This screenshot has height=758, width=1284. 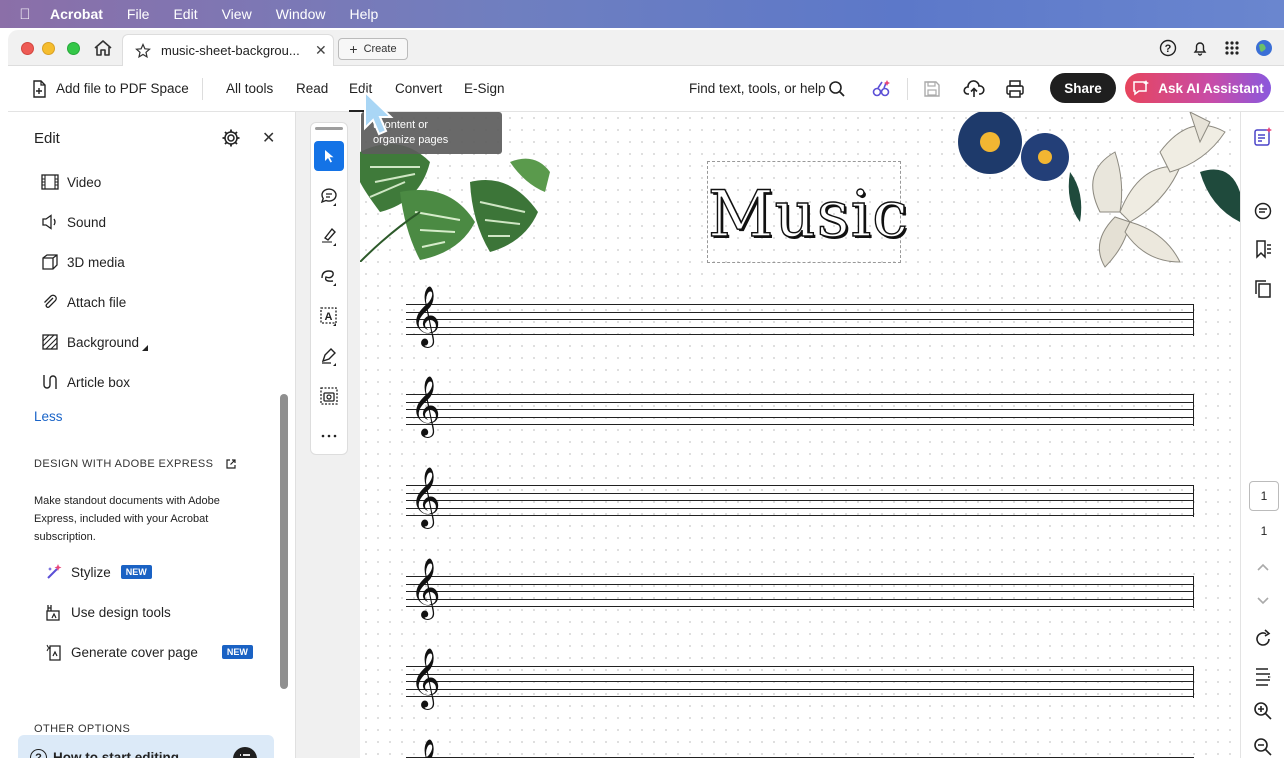 What do you see at coordinates (70, 182) in the screenshot?
I see `panel-item-video: Video` at bounding box center [70, 182].